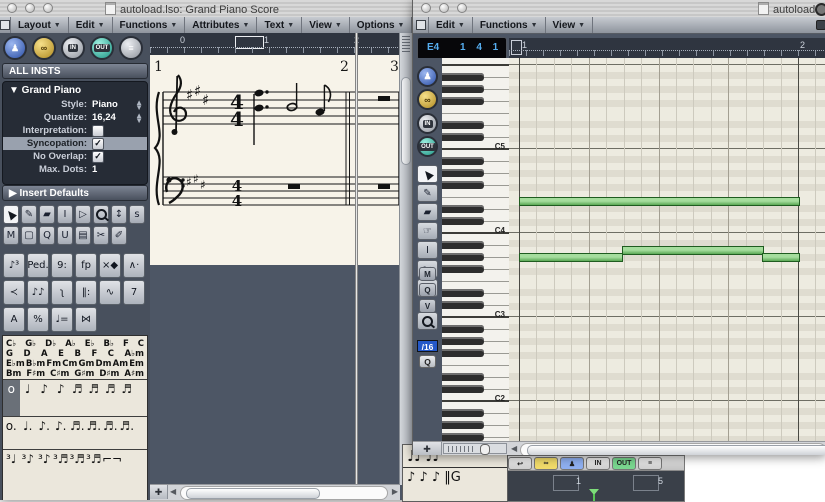  Describe the element at coordinates (30, 344) in the screenshot. I see `chord-G♭: G♭` at that location.